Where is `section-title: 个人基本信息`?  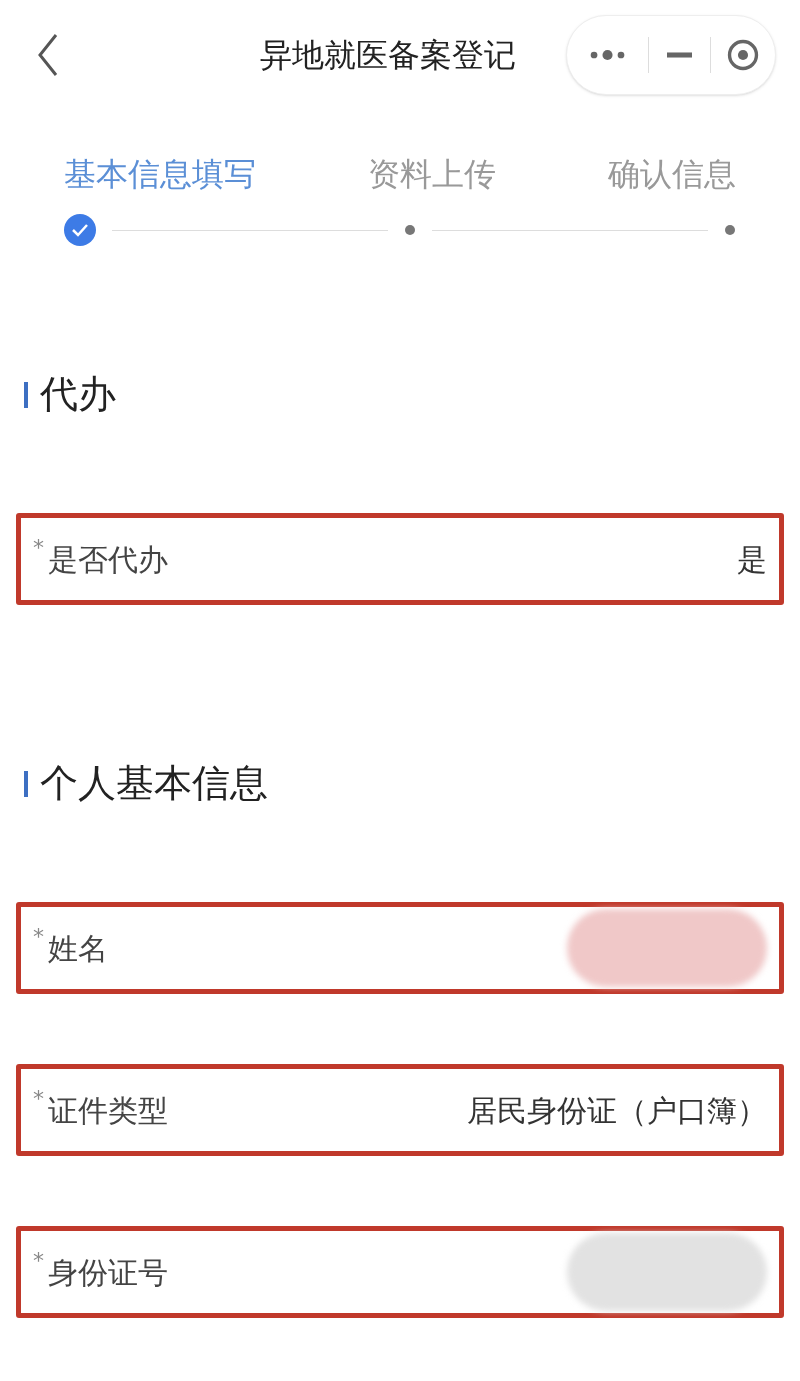
section-title: 个人基本信息 is located at coordinates (154, 783).